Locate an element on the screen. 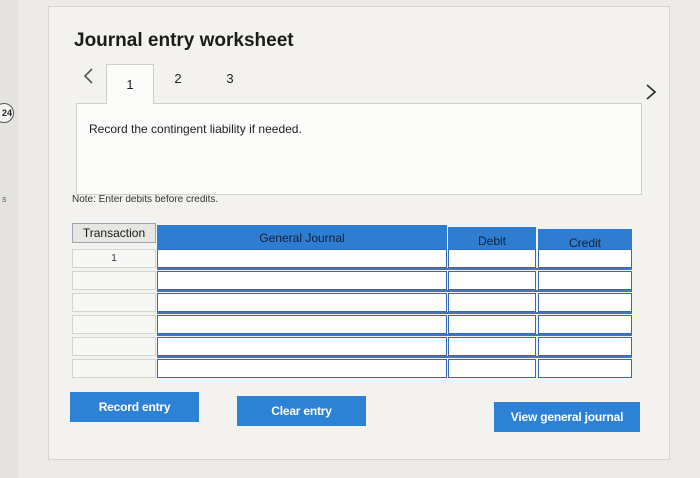  view-general-journal-button: View general journal is located at coordinates (567, 417).